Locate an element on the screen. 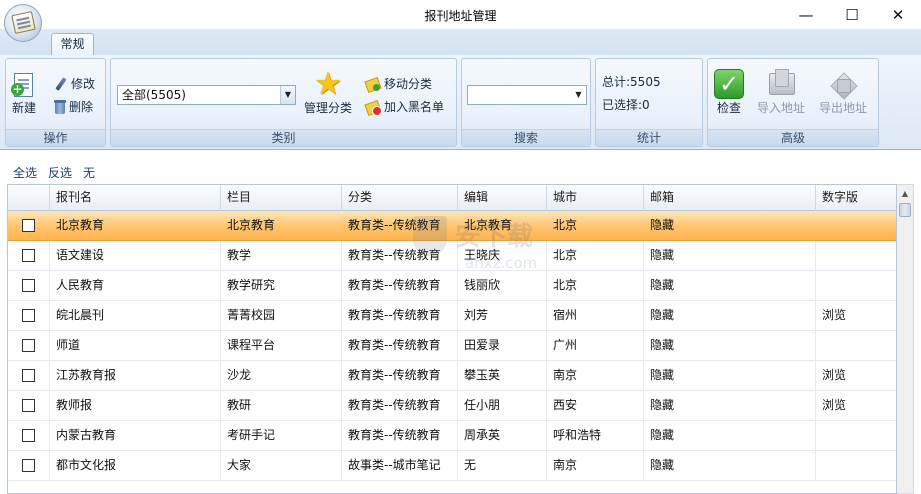 The image size is (921, 494). manage-category-button: ★ 管理分类 is located at coordinates (328, 92).